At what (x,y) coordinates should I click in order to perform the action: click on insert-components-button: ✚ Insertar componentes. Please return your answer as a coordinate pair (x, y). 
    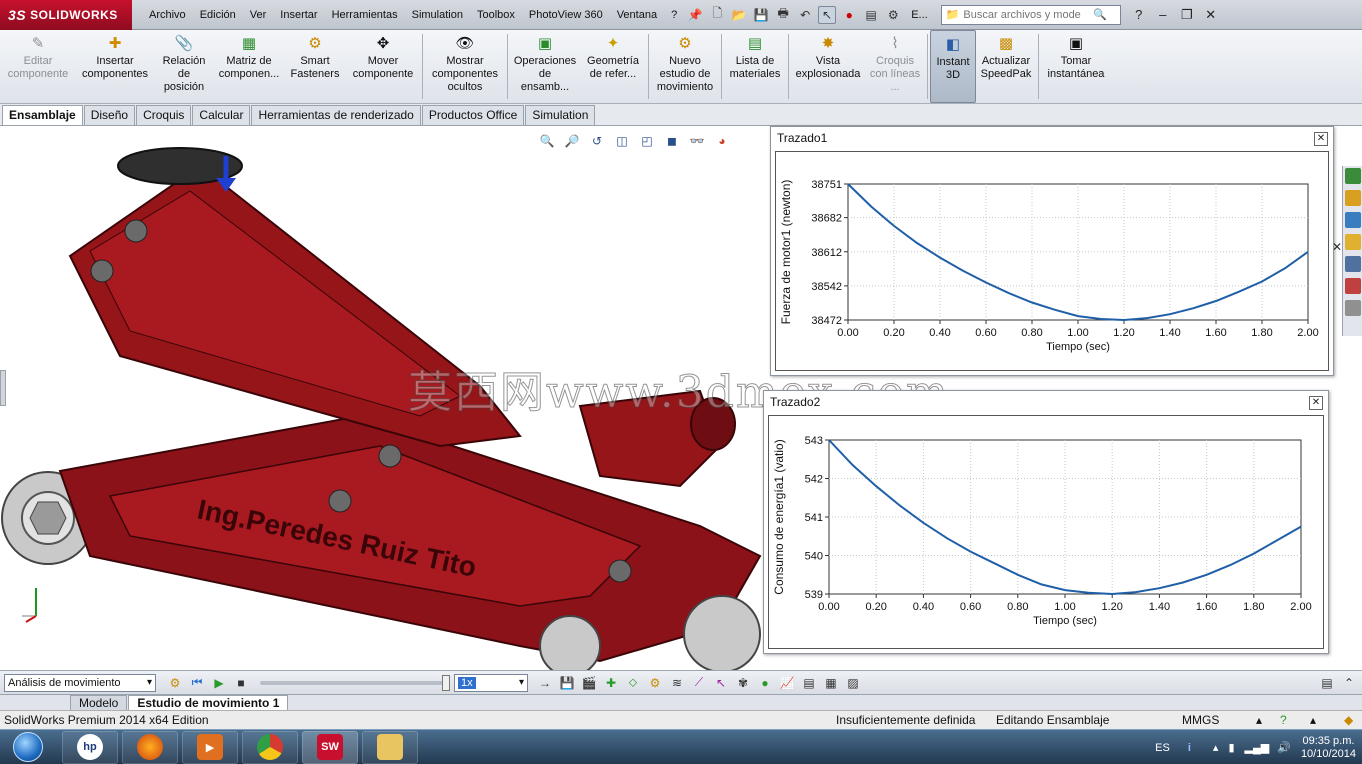
    Looking at the image, I should click on (115, 66).